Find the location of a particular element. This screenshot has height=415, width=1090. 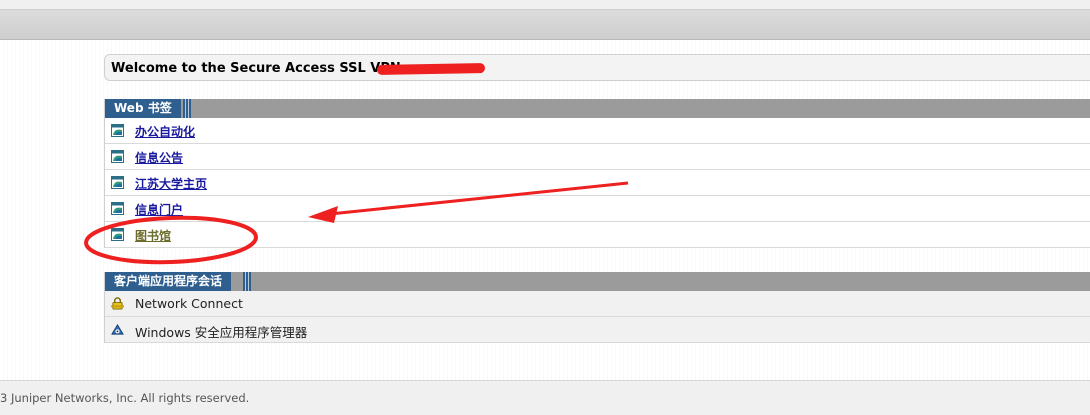

bookmark-link: 江苏大学主页 is located at coordinates (171, 183).